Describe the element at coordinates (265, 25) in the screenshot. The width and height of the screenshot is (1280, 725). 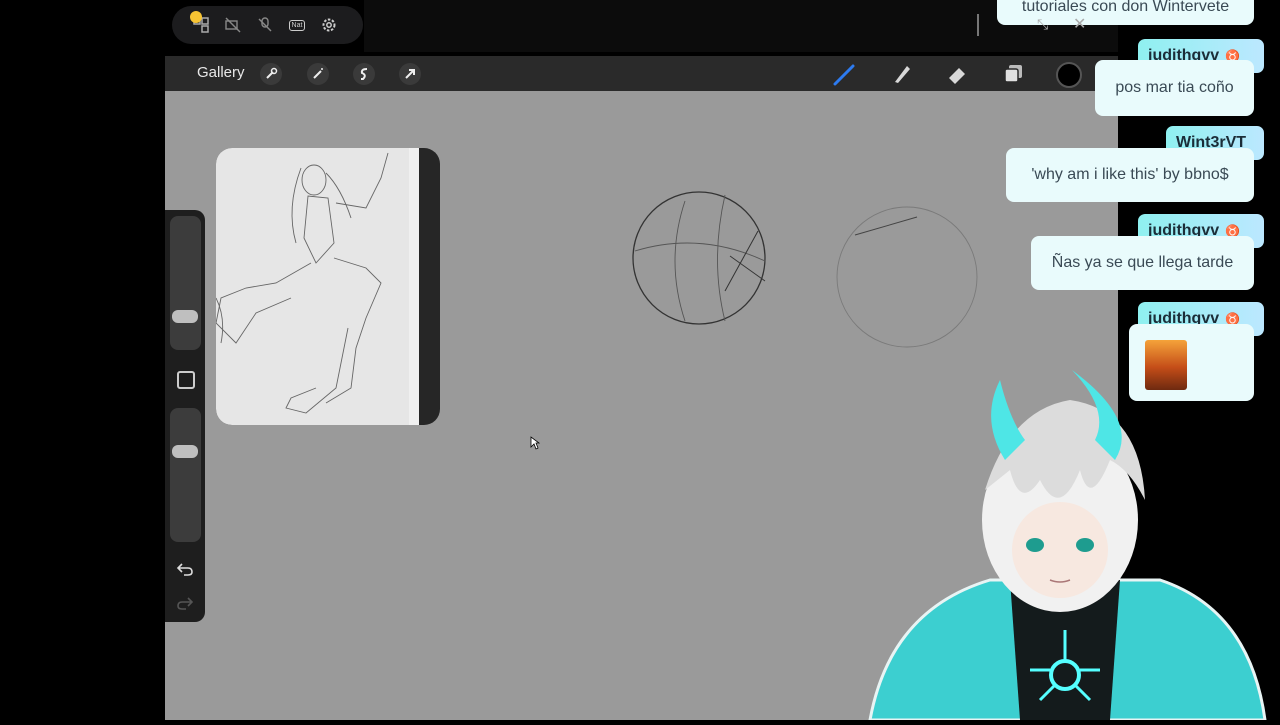
I see `mic-off-icon` at that location.